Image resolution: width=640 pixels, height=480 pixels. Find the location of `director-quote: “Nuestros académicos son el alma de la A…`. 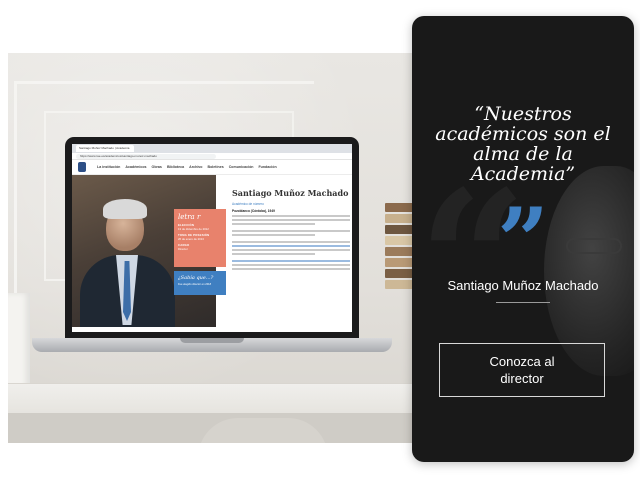

director-quote: “Nuestros académicos son el alma de la A… is located at coordinates (523, 144).